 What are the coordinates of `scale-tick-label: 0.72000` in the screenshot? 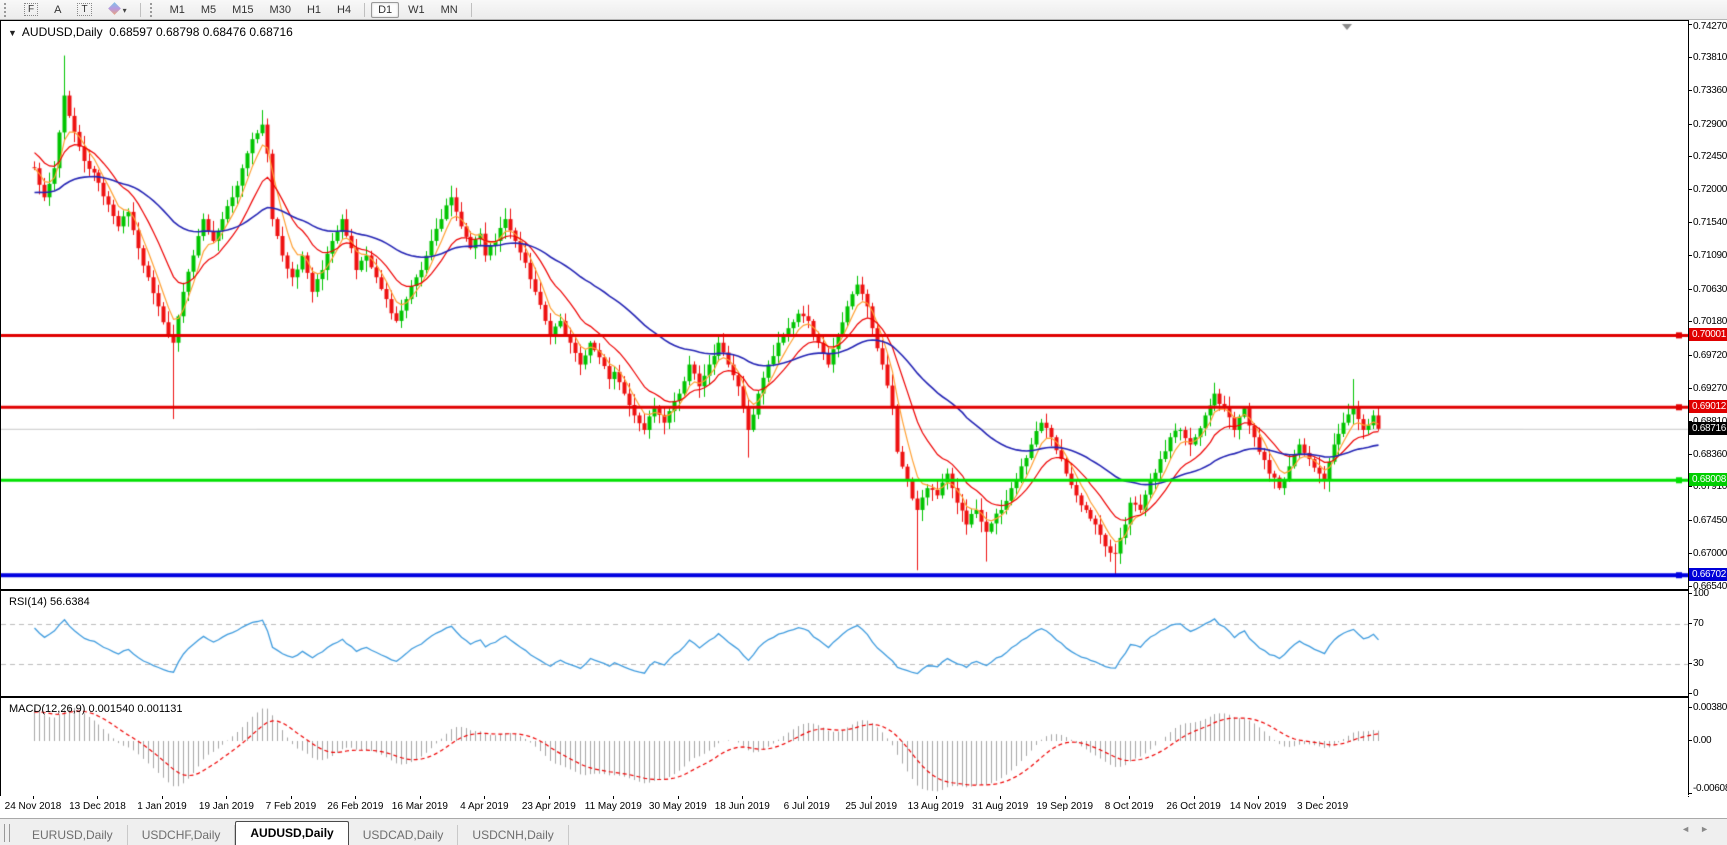 It's located at (1710, 190).